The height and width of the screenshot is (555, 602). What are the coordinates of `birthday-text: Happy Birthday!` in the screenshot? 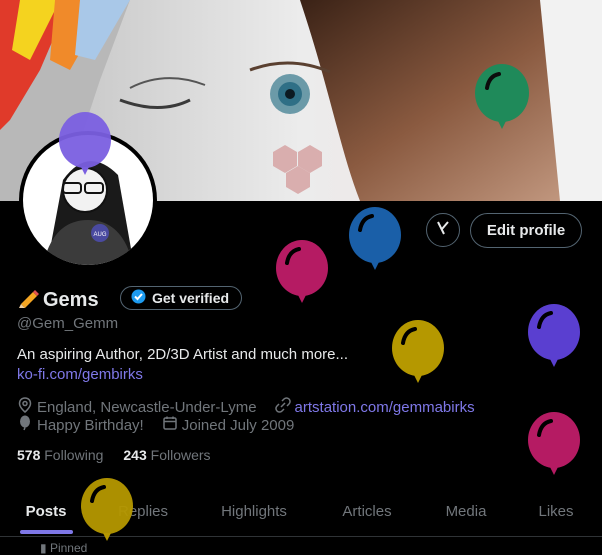 It's located at (90, 425).